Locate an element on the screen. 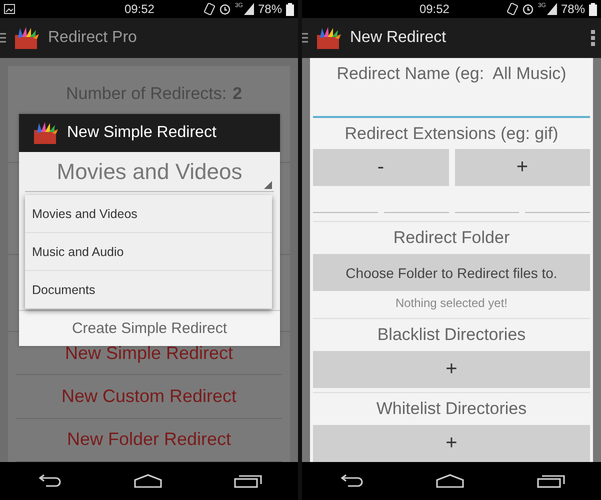  category-dropdown: Movies and Videos is located at coordinates (149, 172).